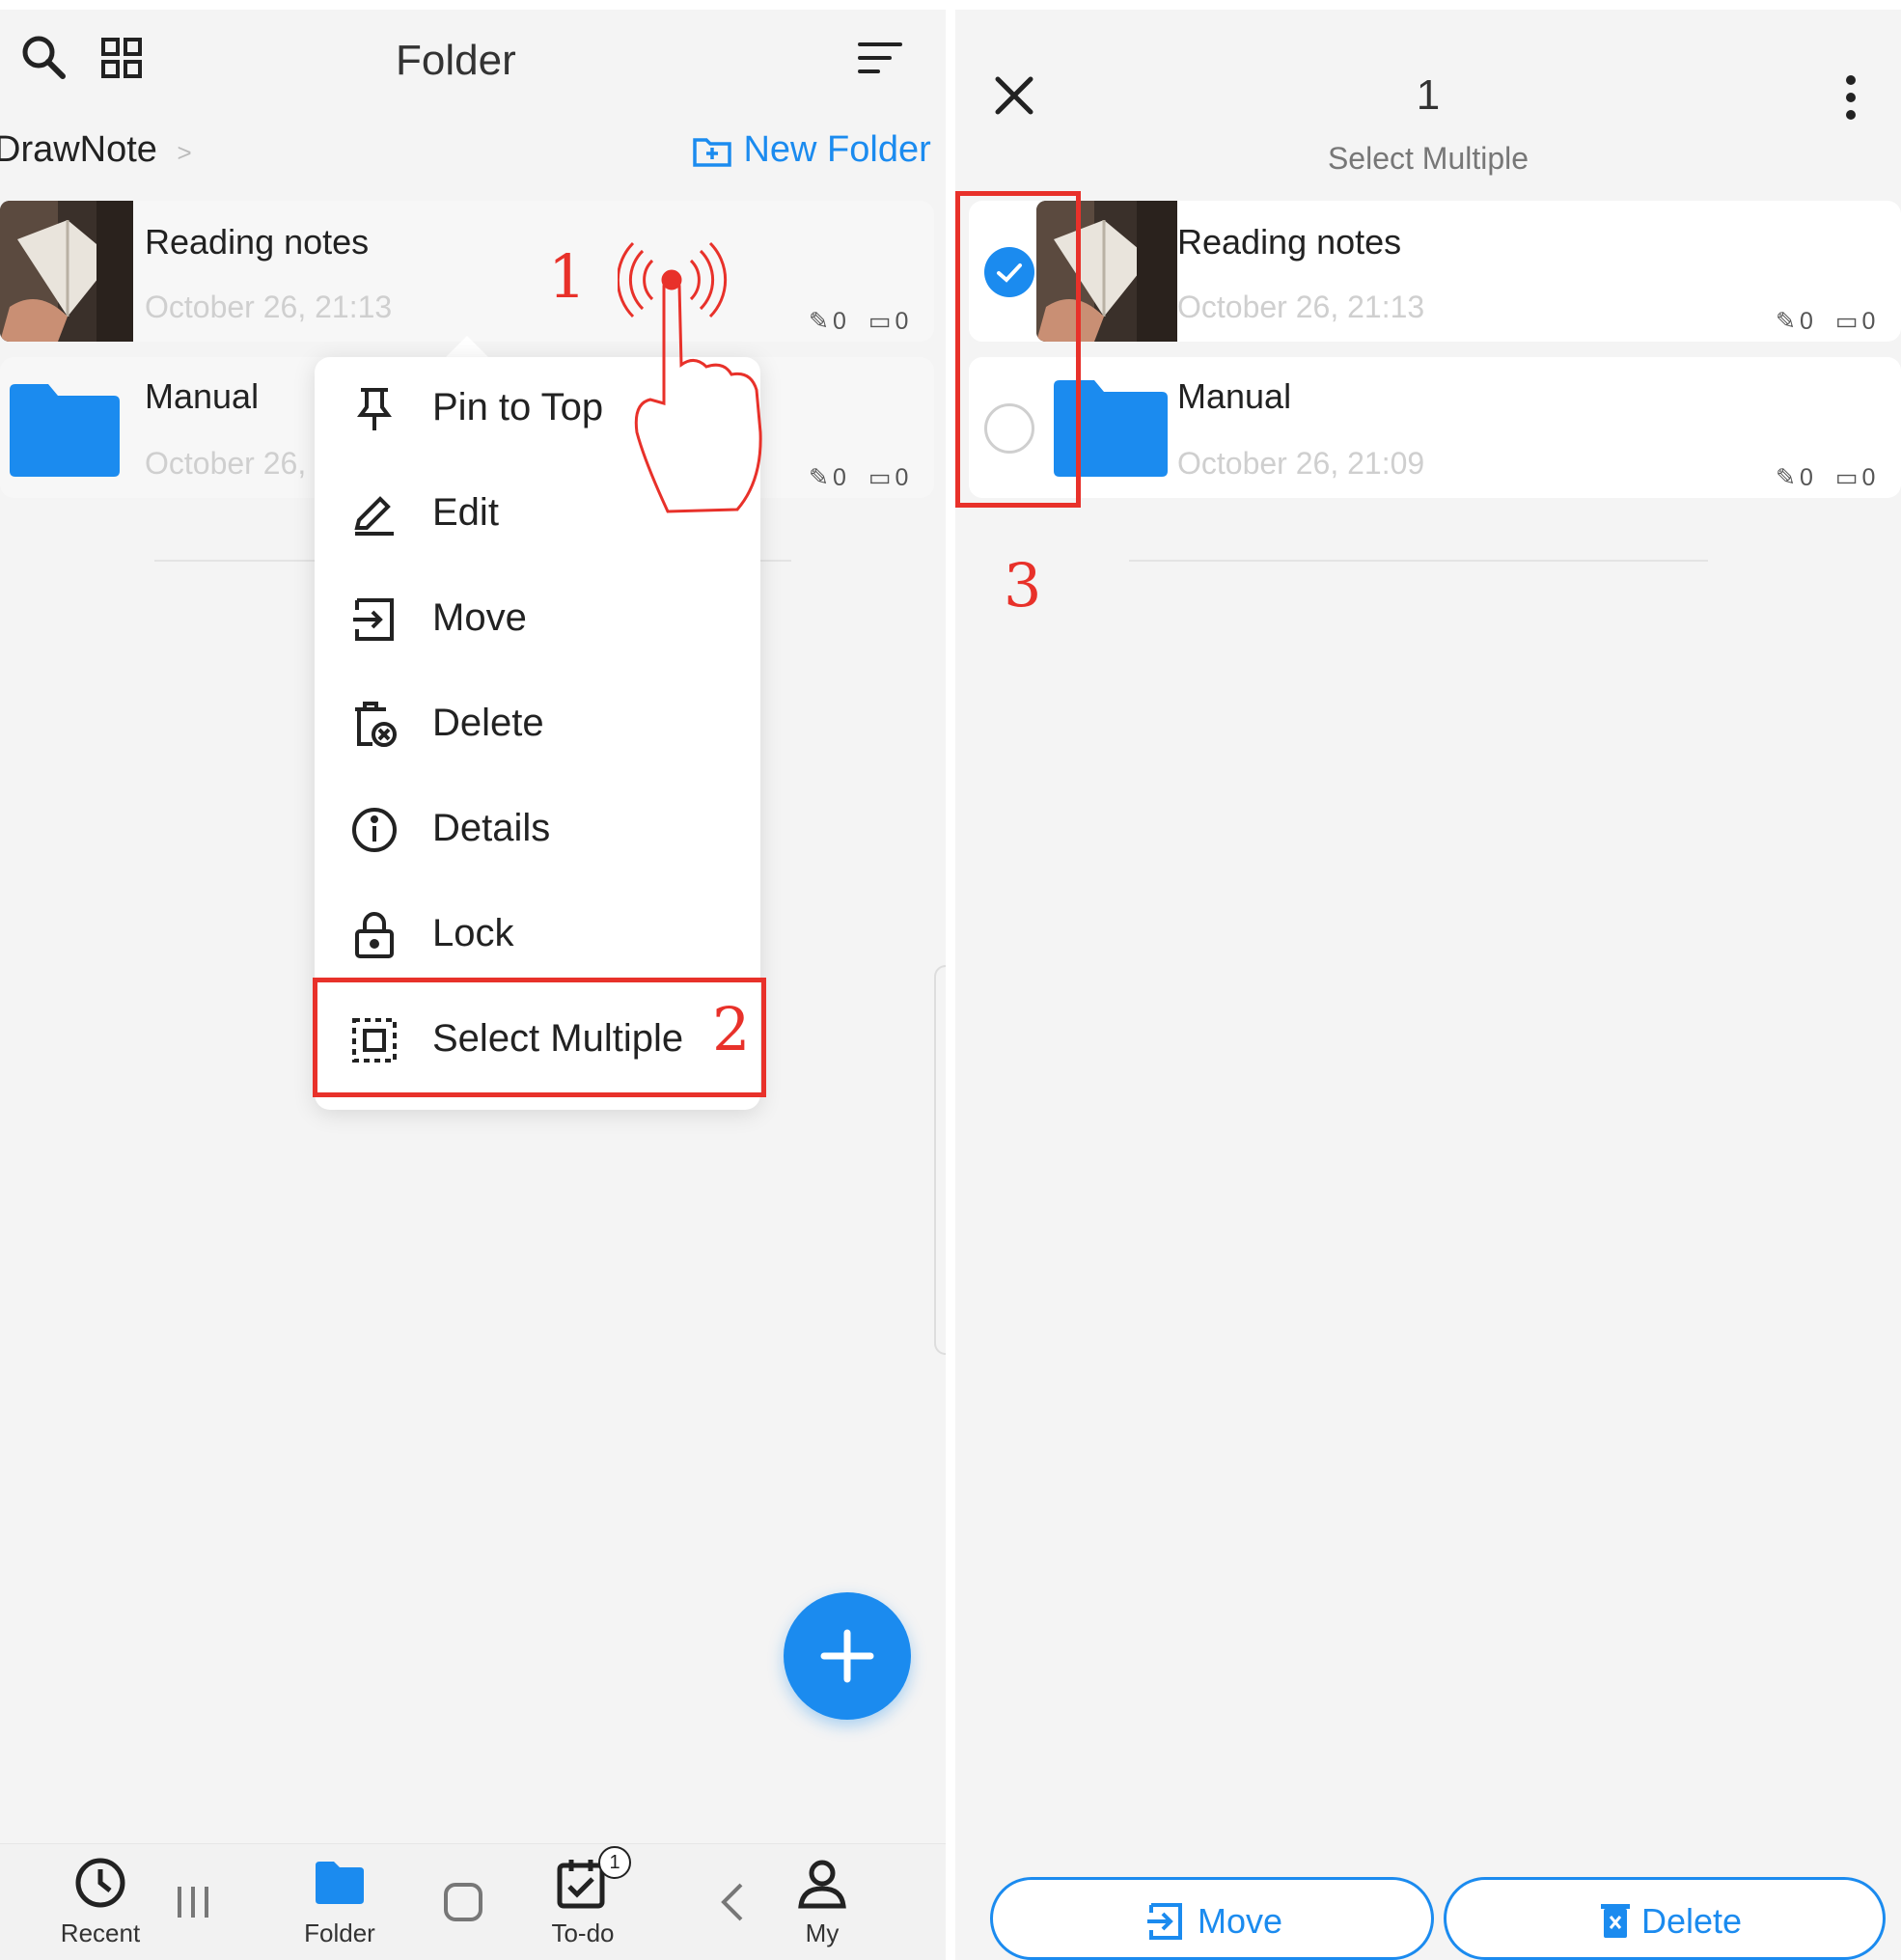  I want to click on search-icon, so click(43, 57).